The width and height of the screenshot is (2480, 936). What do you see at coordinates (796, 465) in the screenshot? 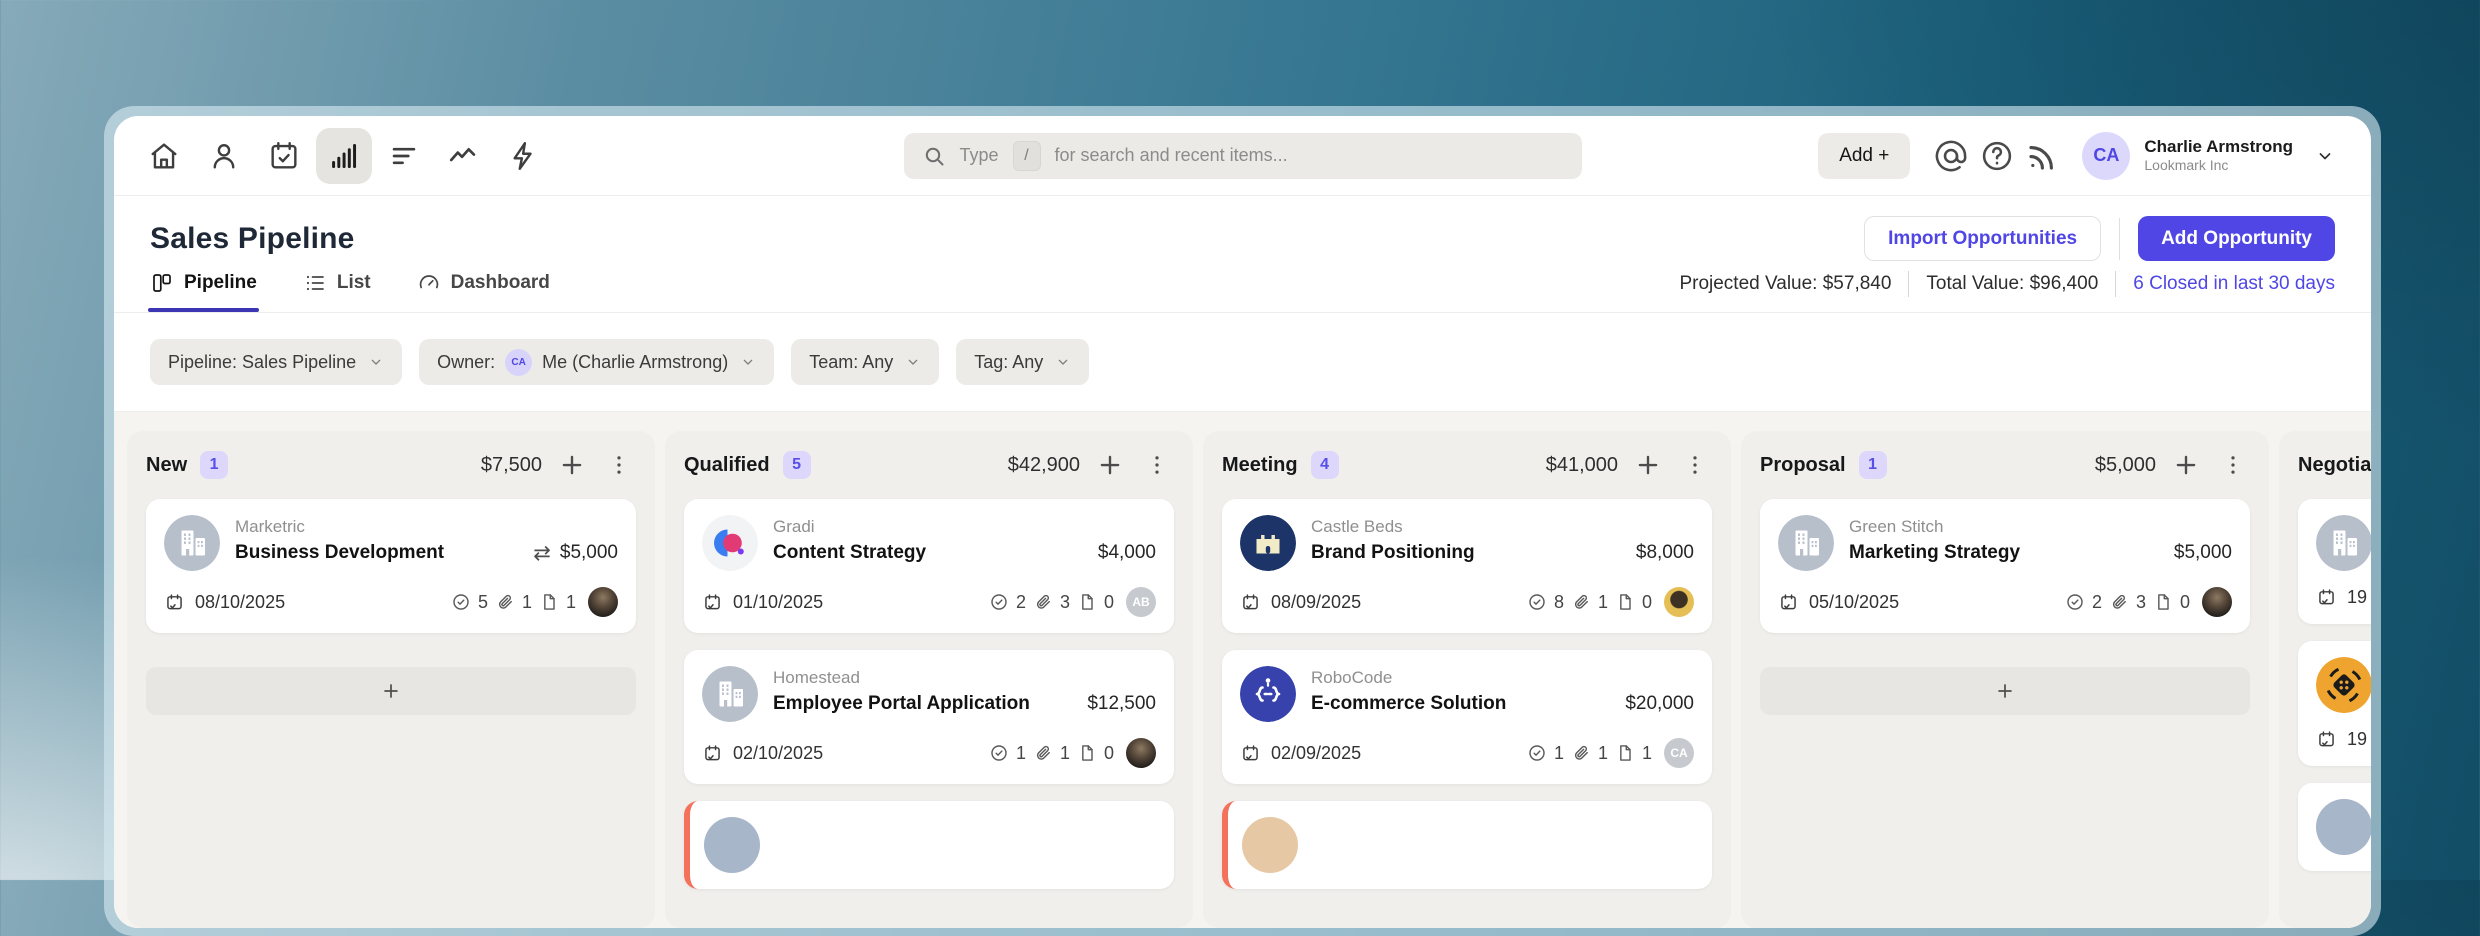
I see `column-count-badge: 5` at bounding box center [796, 465].